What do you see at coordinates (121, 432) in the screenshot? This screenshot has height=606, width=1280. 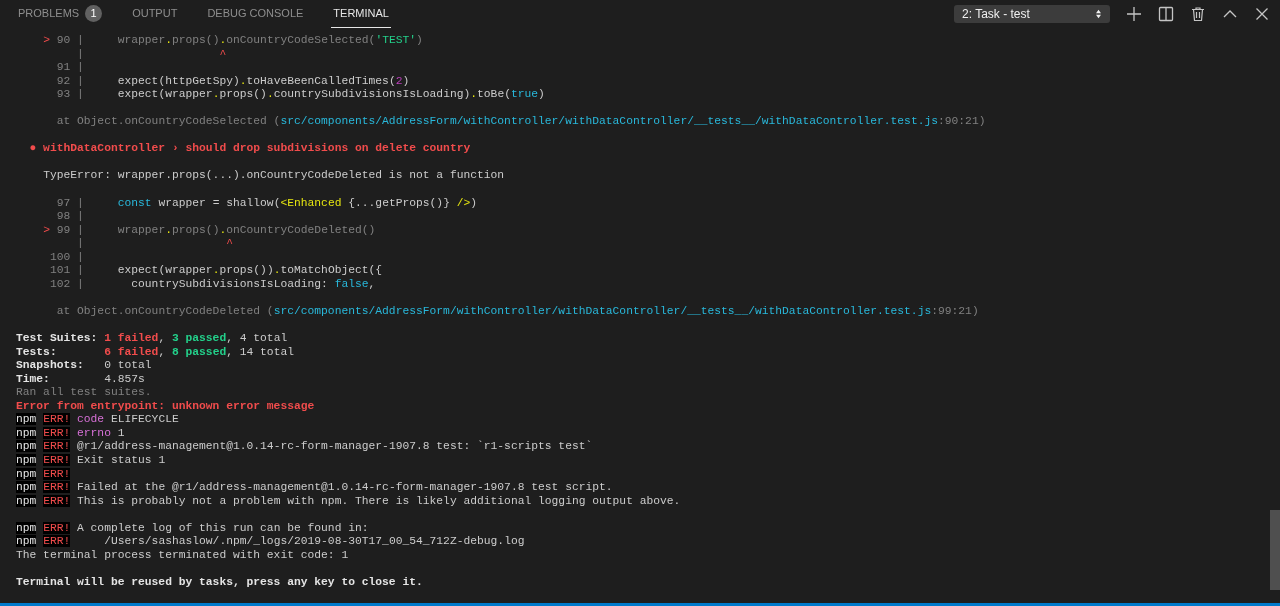 I see `terminal-text: 1` at bounding box center [121, 432].